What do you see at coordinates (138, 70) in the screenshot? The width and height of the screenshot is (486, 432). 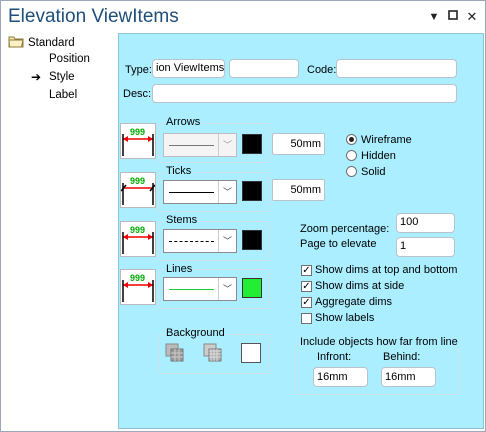 I see `type-label: Type:` at bounding box center [138, 70].